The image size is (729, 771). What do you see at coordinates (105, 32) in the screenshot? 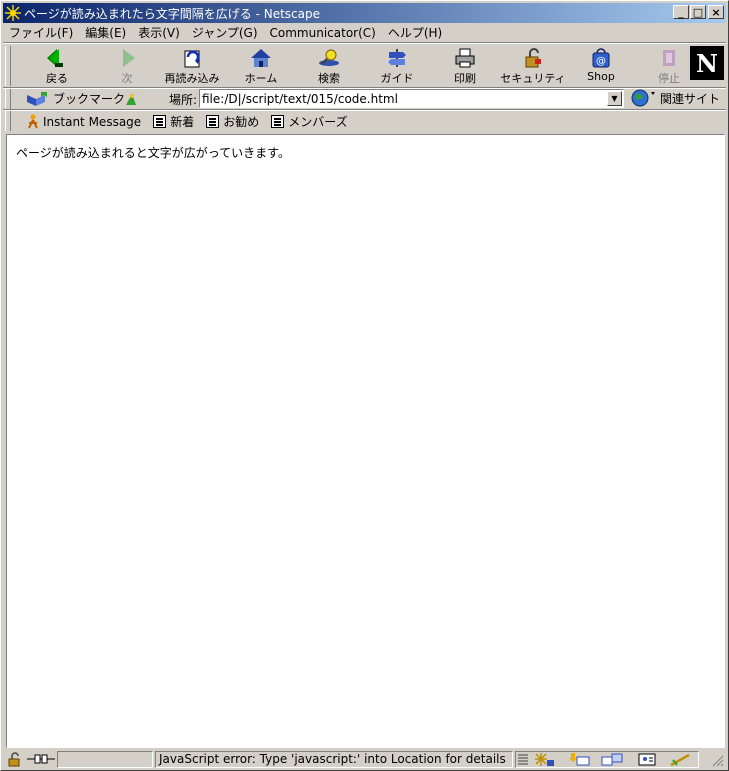
I see `menu-edit: 編集(E)` at bounding box center [105, 32].